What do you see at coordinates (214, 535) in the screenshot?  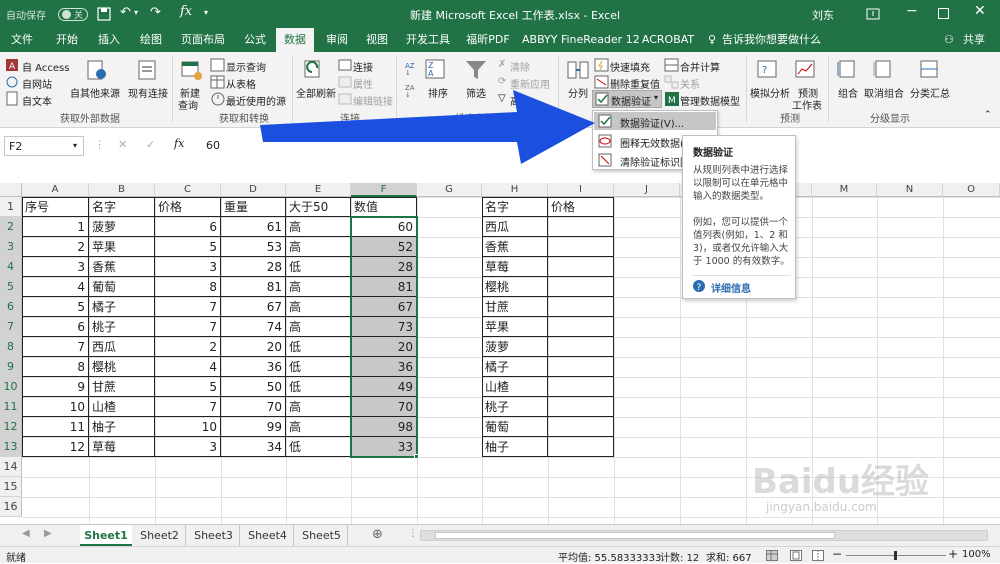 I see `sheet-tab-sheet3: Sheet3` at bounding box center [214, 535].